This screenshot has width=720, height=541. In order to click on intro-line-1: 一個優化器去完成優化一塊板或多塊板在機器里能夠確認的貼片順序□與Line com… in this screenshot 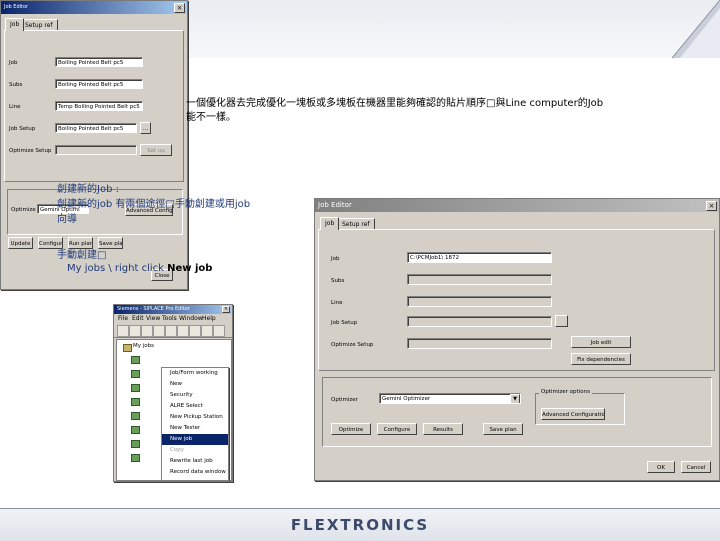, I will do `click(421, 101)`.